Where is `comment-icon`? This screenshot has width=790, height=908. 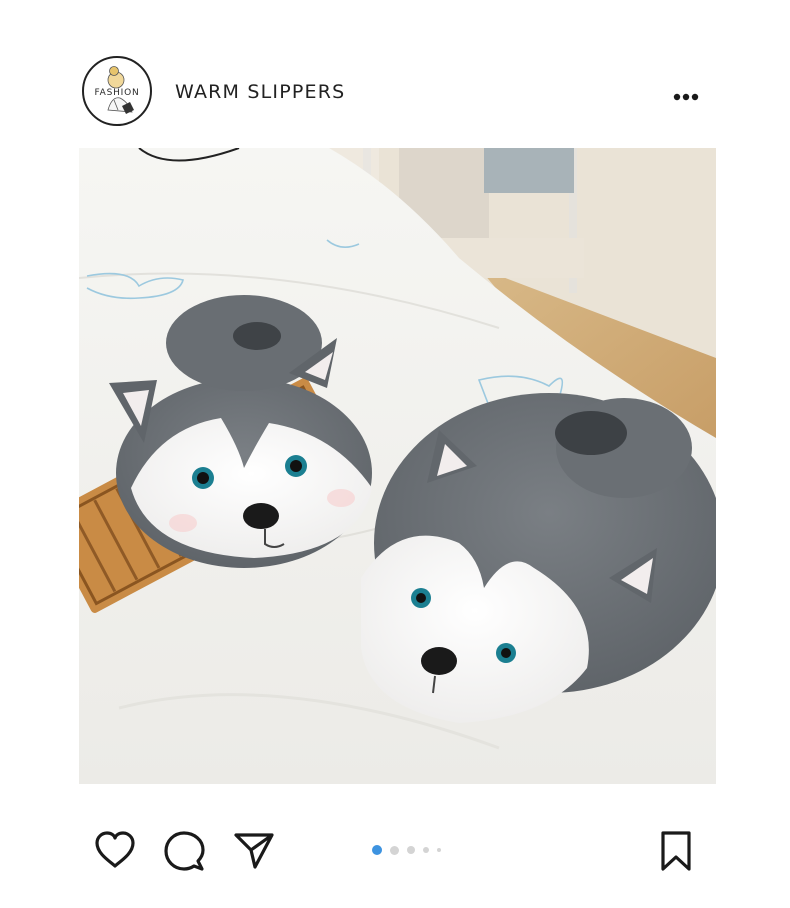
comment-icon is located at coordinates (184, 851).